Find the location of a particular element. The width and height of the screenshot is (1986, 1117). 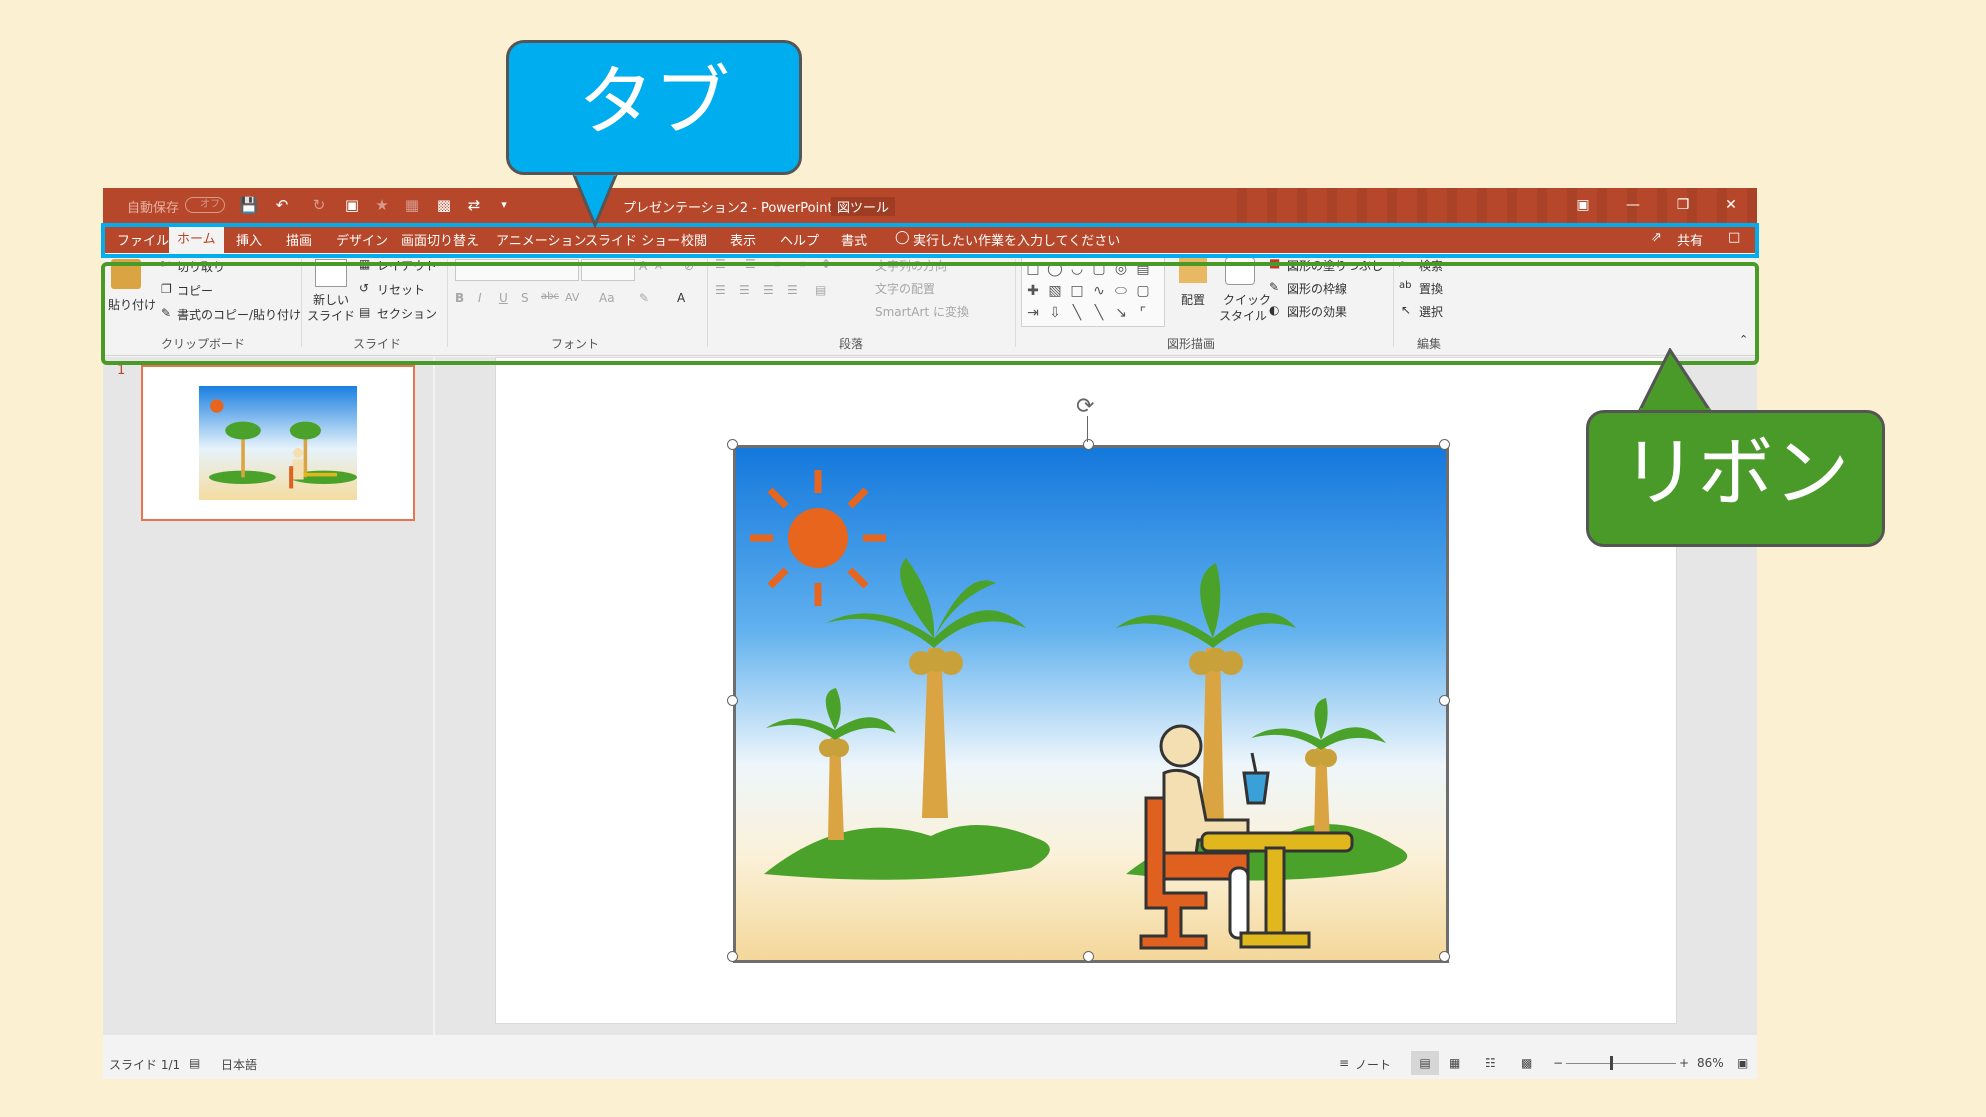

undo-icon: ↶ is located at coordinates (282, 205).